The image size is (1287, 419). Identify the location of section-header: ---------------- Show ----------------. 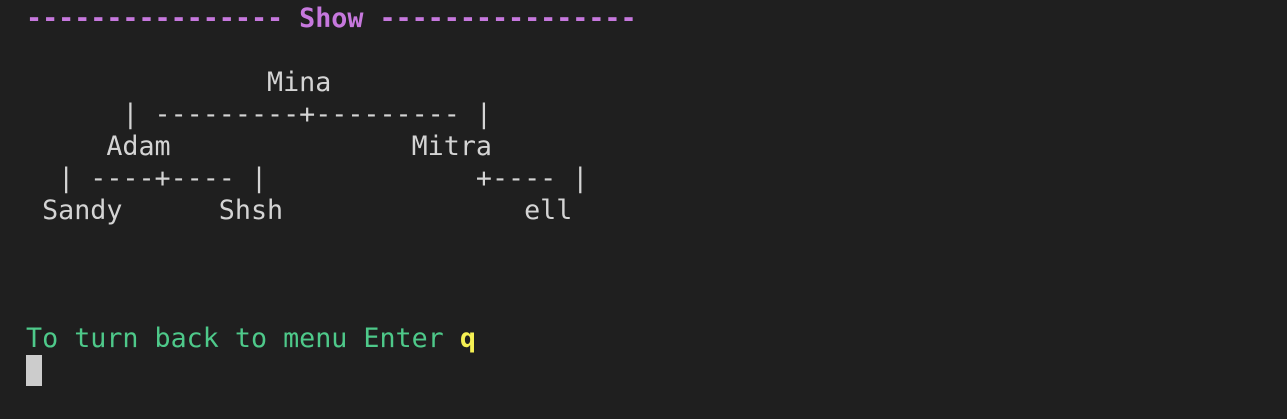
(331, 18).